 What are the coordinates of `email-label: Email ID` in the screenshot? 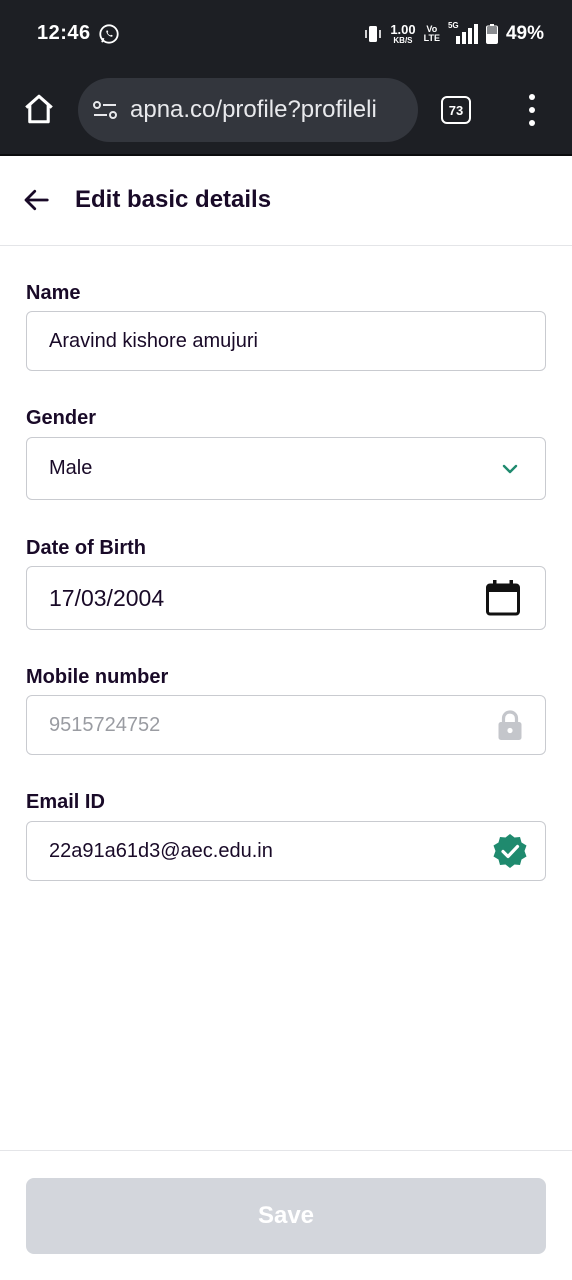 It's located at (65, 802).